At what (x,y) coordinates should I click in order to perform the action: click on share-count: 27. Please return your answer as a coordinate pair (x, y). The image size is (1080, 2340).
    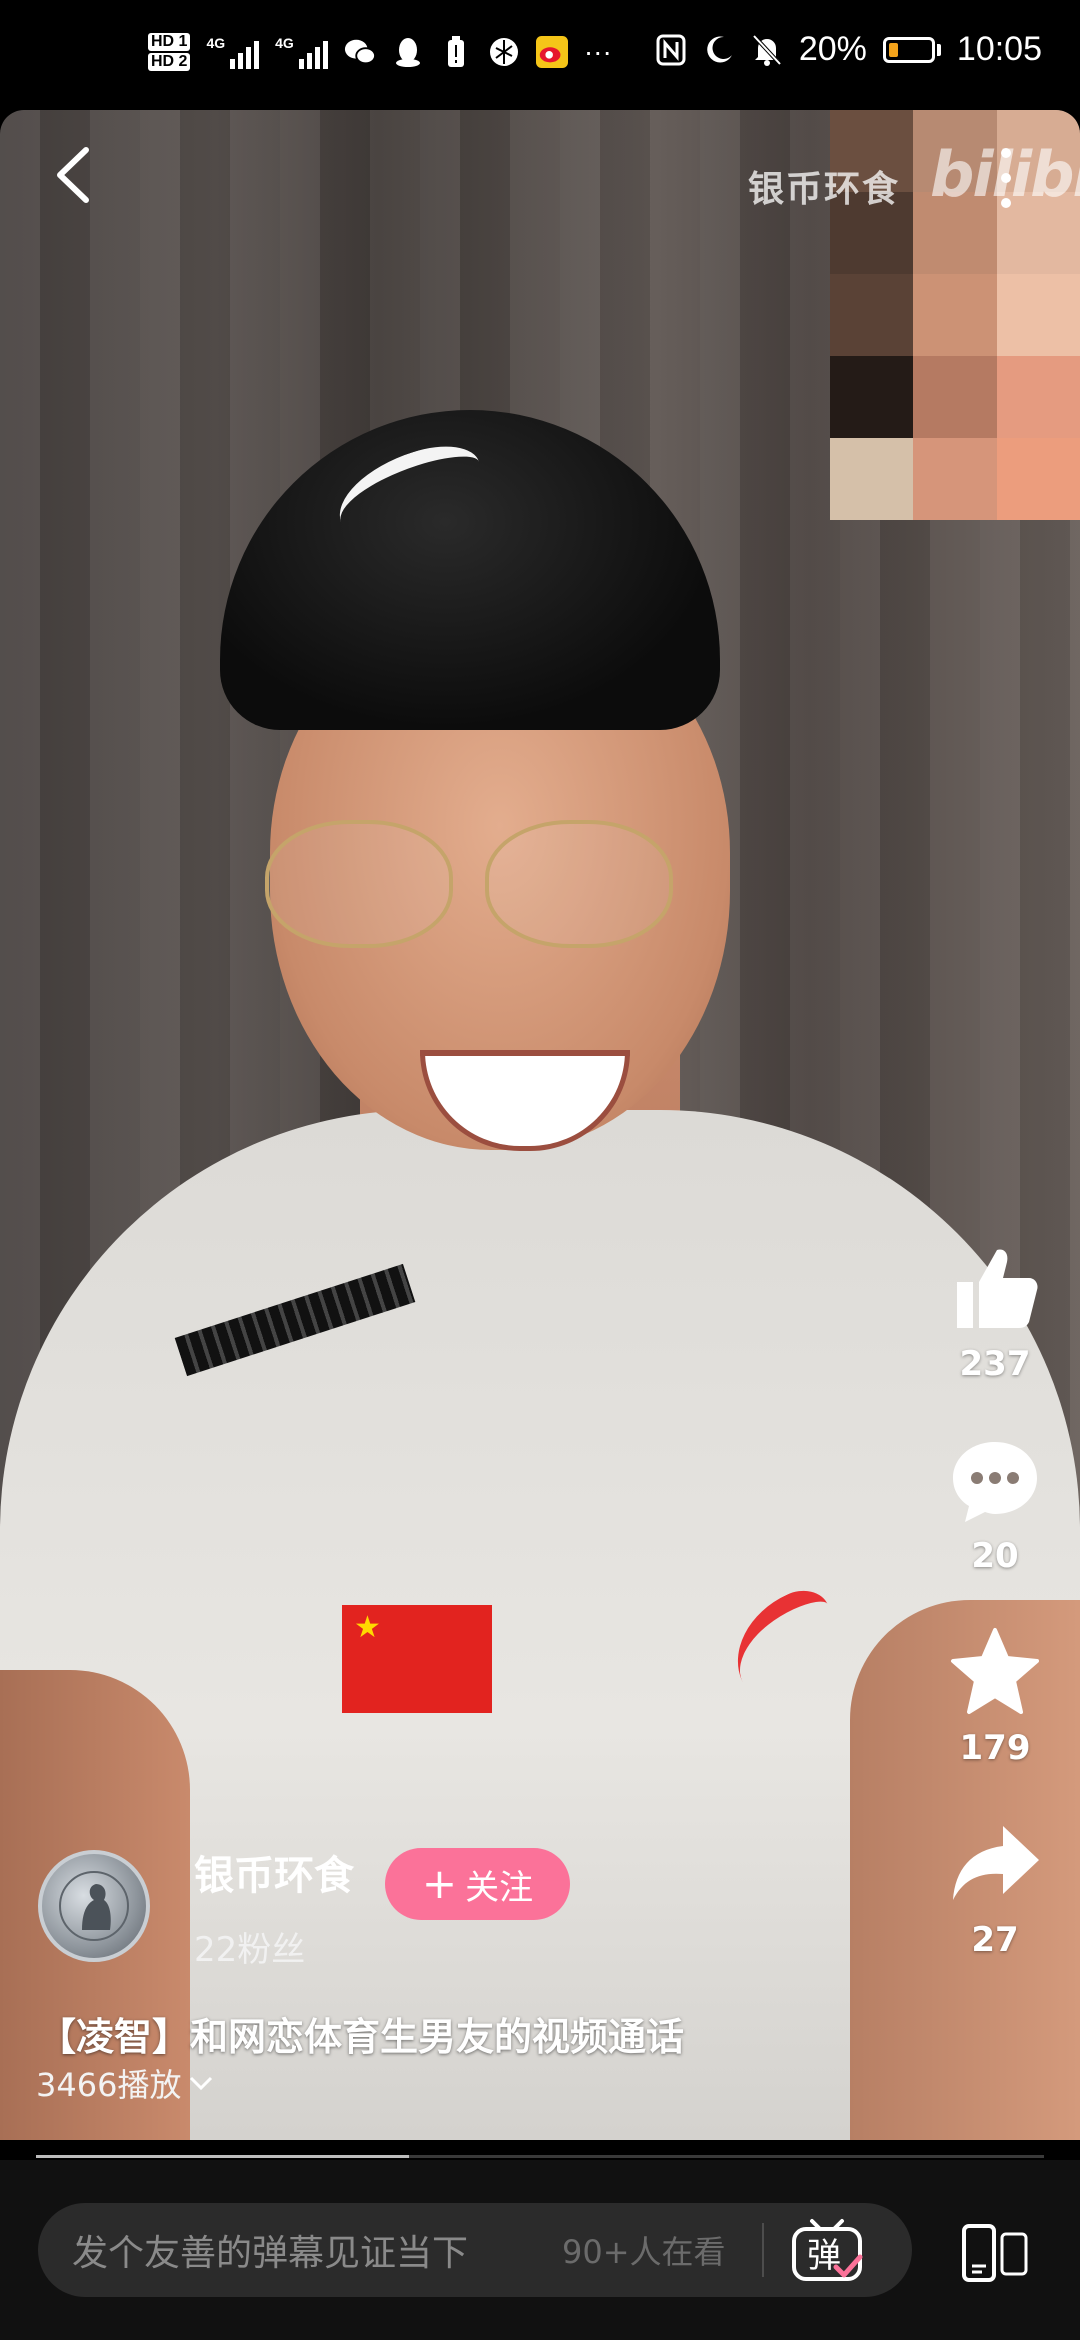
    Looking at the image, I should click on (995, 1940).